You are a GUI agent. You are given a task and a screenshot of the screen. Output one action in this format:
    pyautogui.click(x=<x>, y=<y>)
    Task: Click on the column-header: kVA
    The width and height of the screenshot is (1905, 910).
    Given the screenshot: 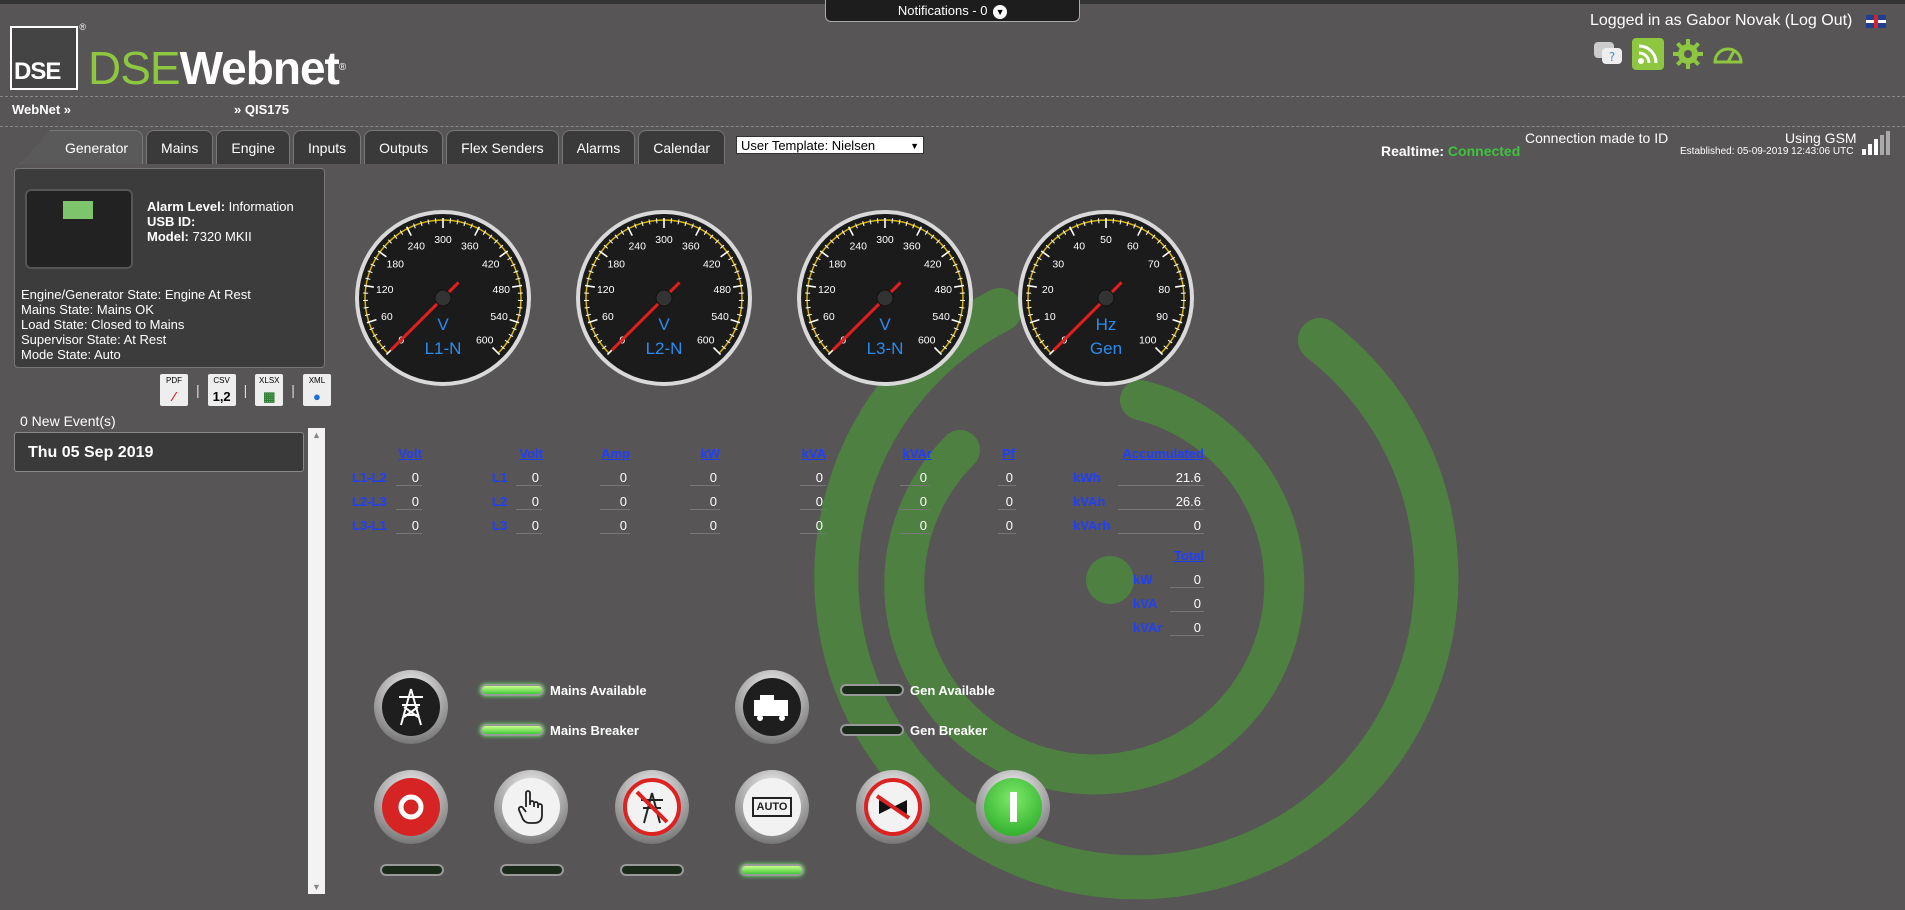 What is the action you would take?
    pyautogui.click(x=802, y=453)
    